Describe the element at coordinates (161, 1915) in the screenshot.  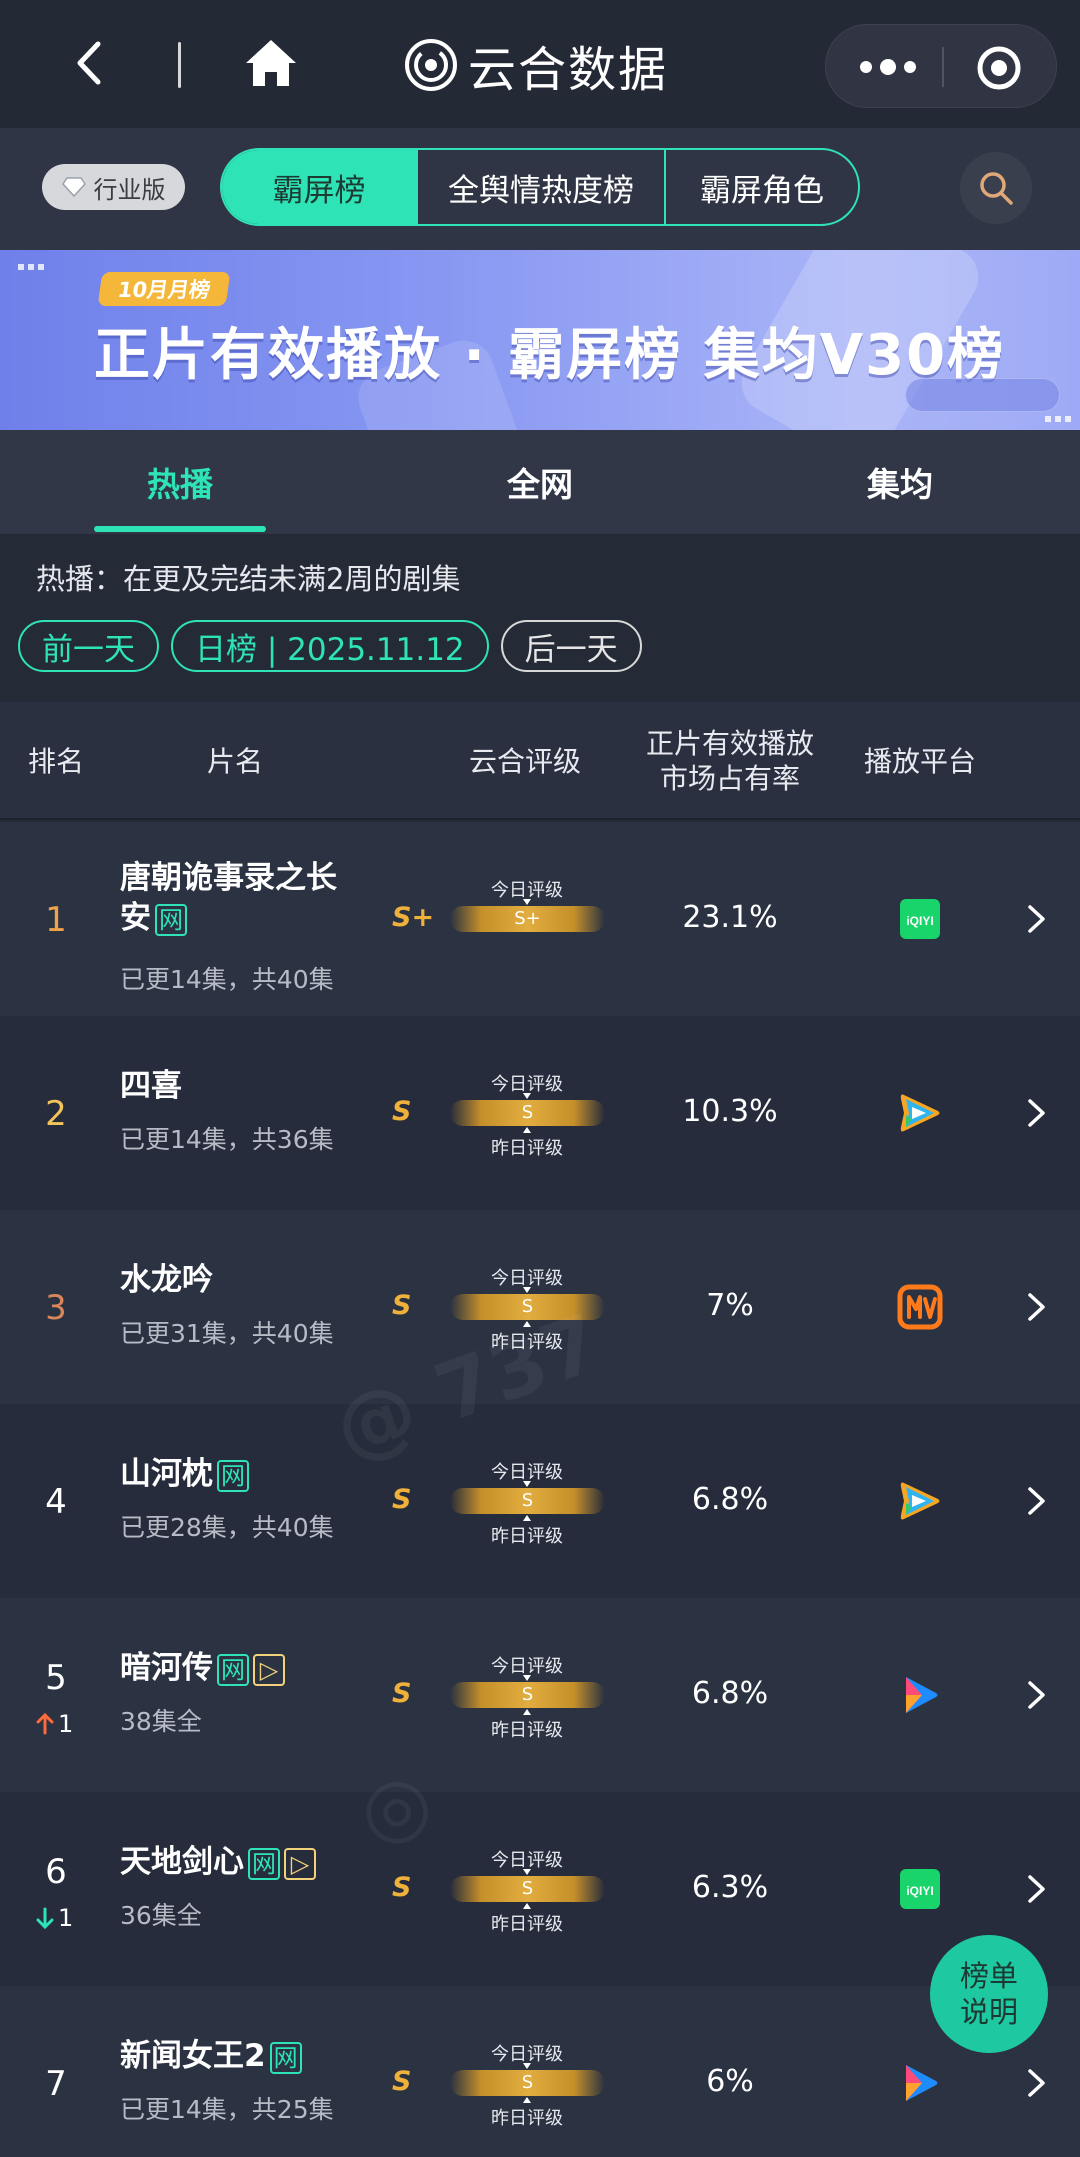
I see `episode-status: 36集全` at that location.